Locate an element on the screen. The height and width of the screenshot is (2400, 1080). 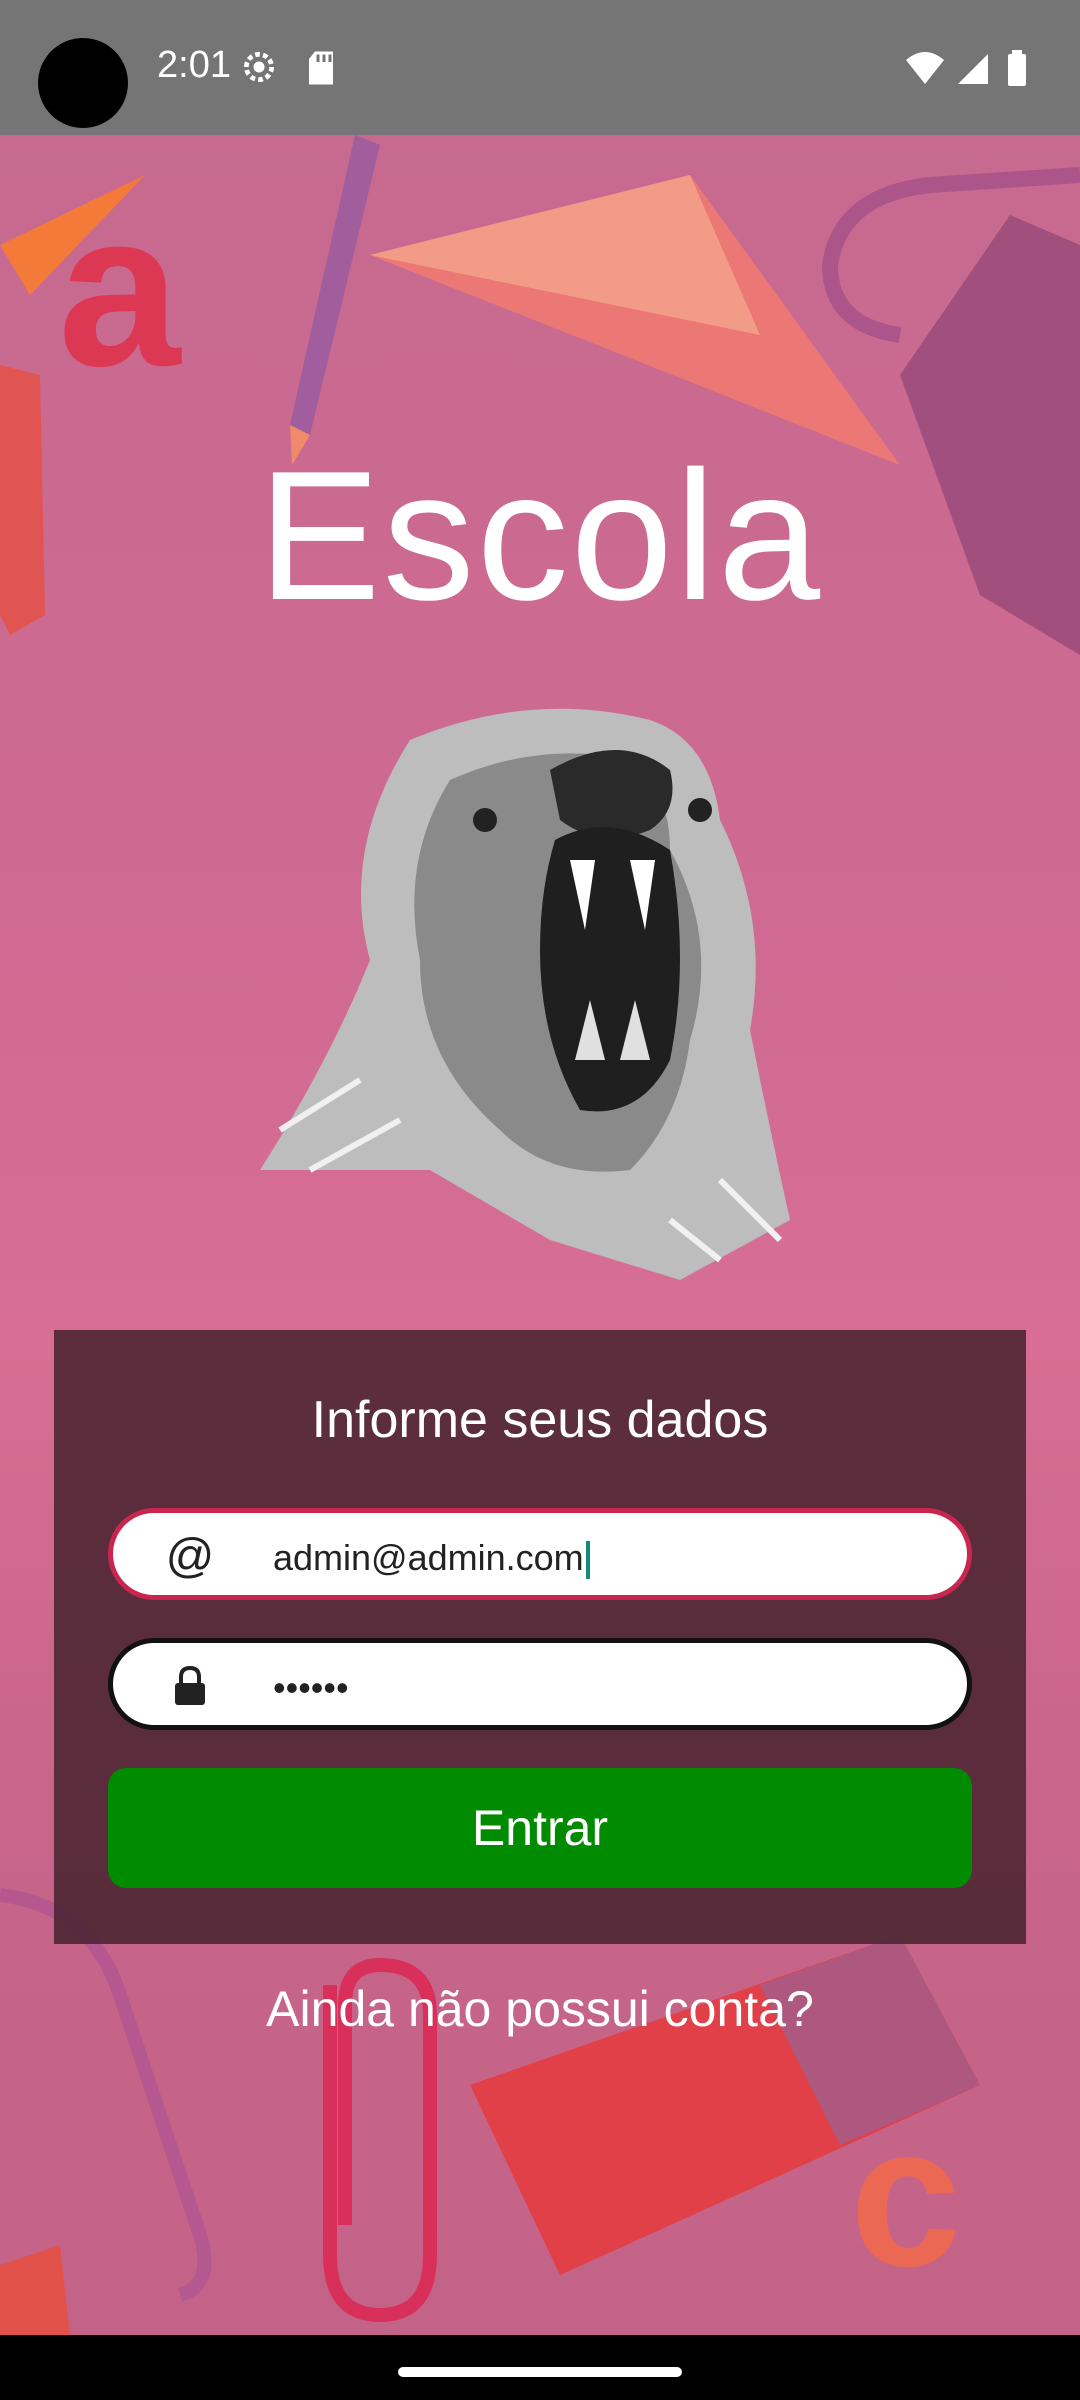
login-button: Entrar is located at coordinates (540, 1828).